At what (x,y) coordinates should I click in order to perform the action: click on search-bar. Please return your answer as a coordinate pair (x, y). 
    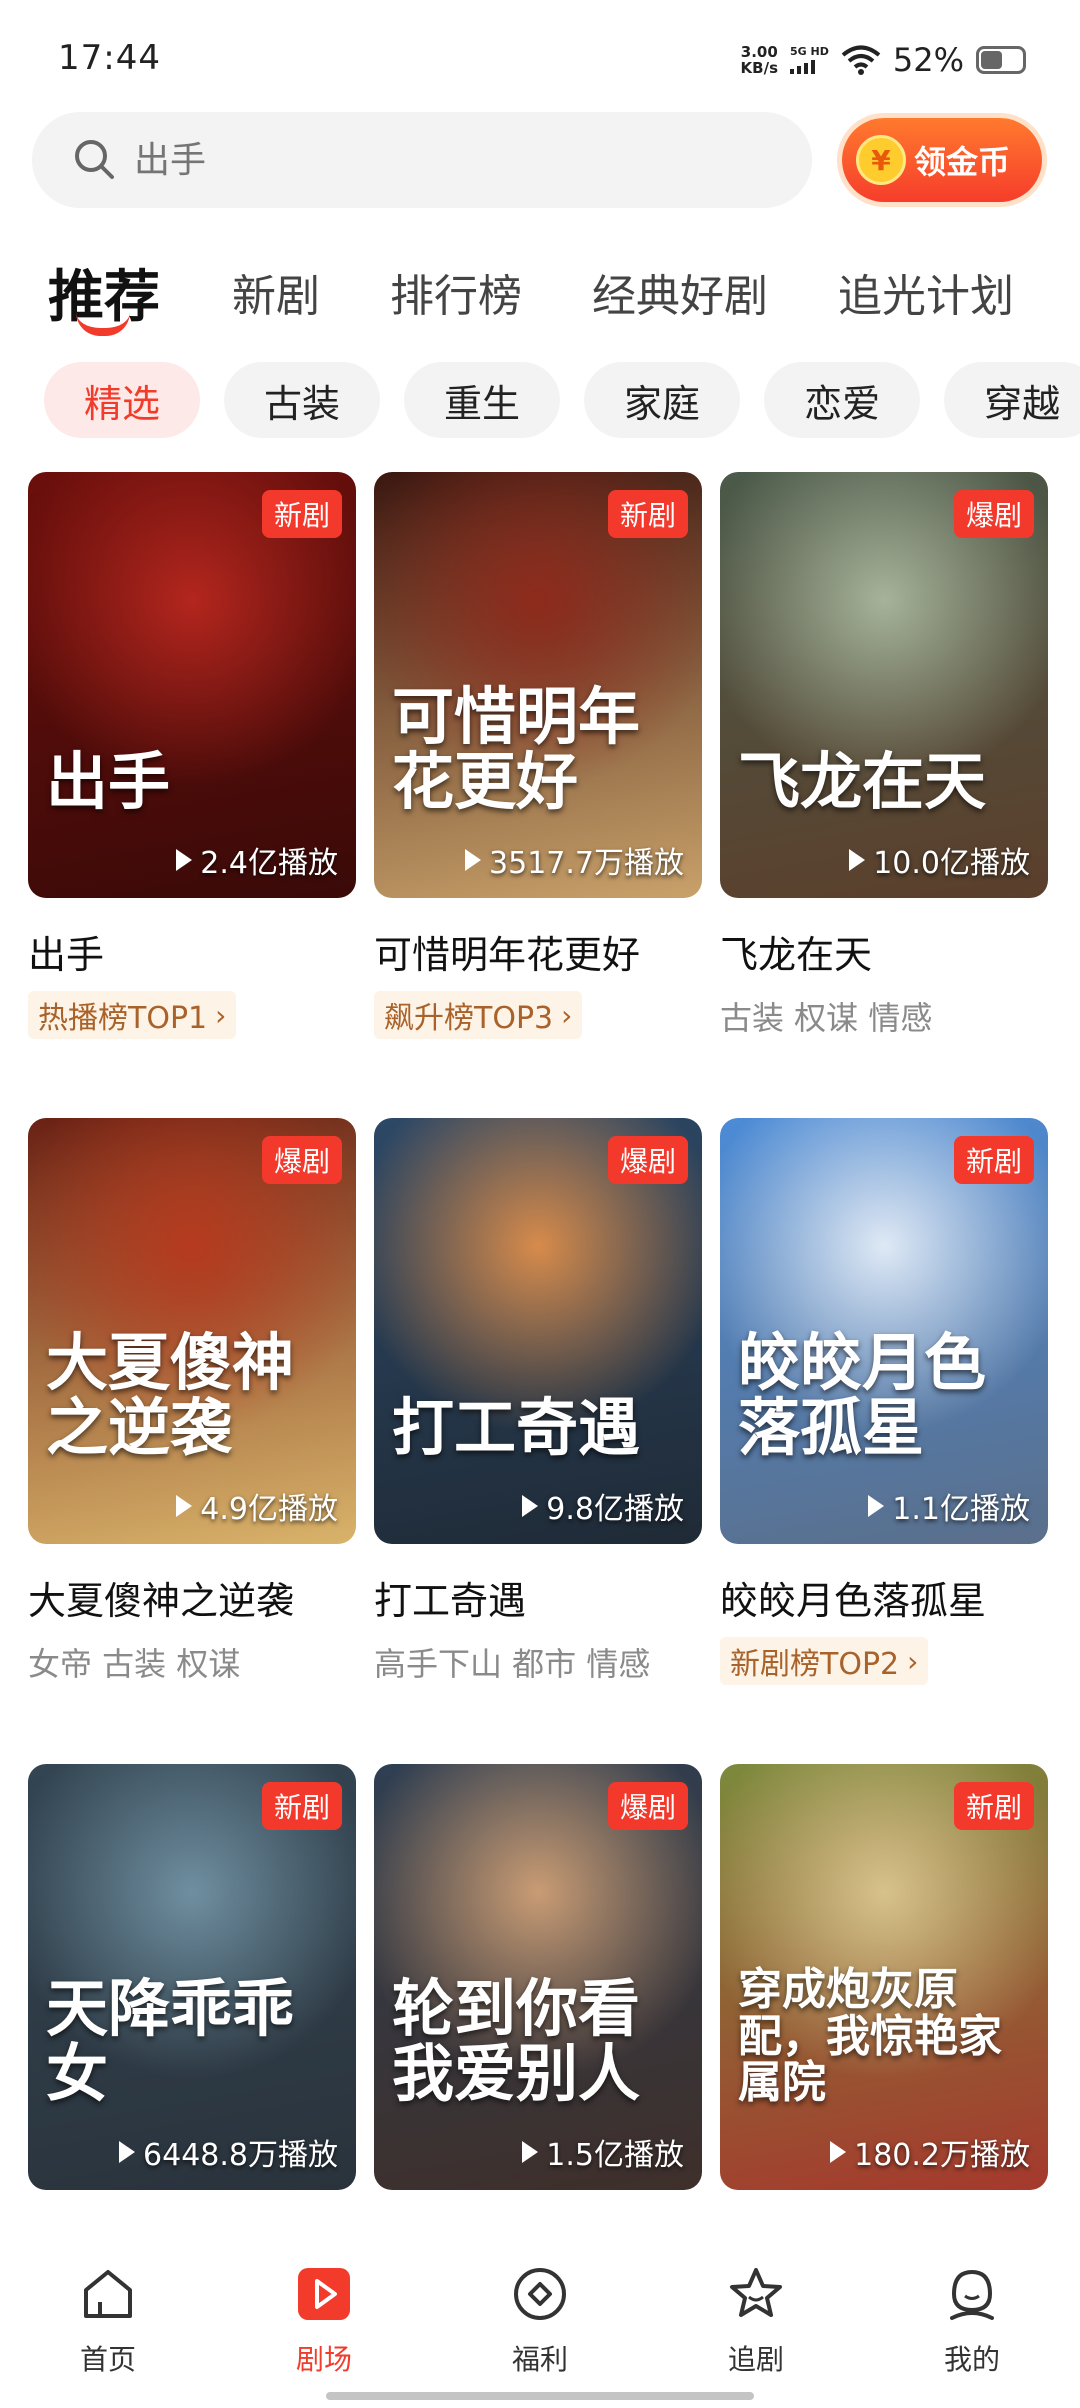
    Looking at the image, I should click on (422, 160).